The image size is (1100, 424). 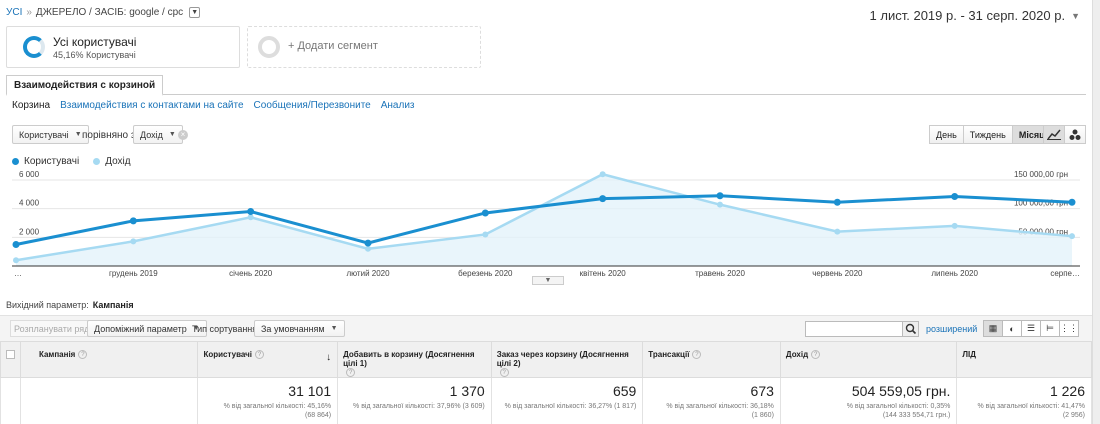 I want to click on plot-rows-button: Розпланувати ряди, so click(x=54, y=328).